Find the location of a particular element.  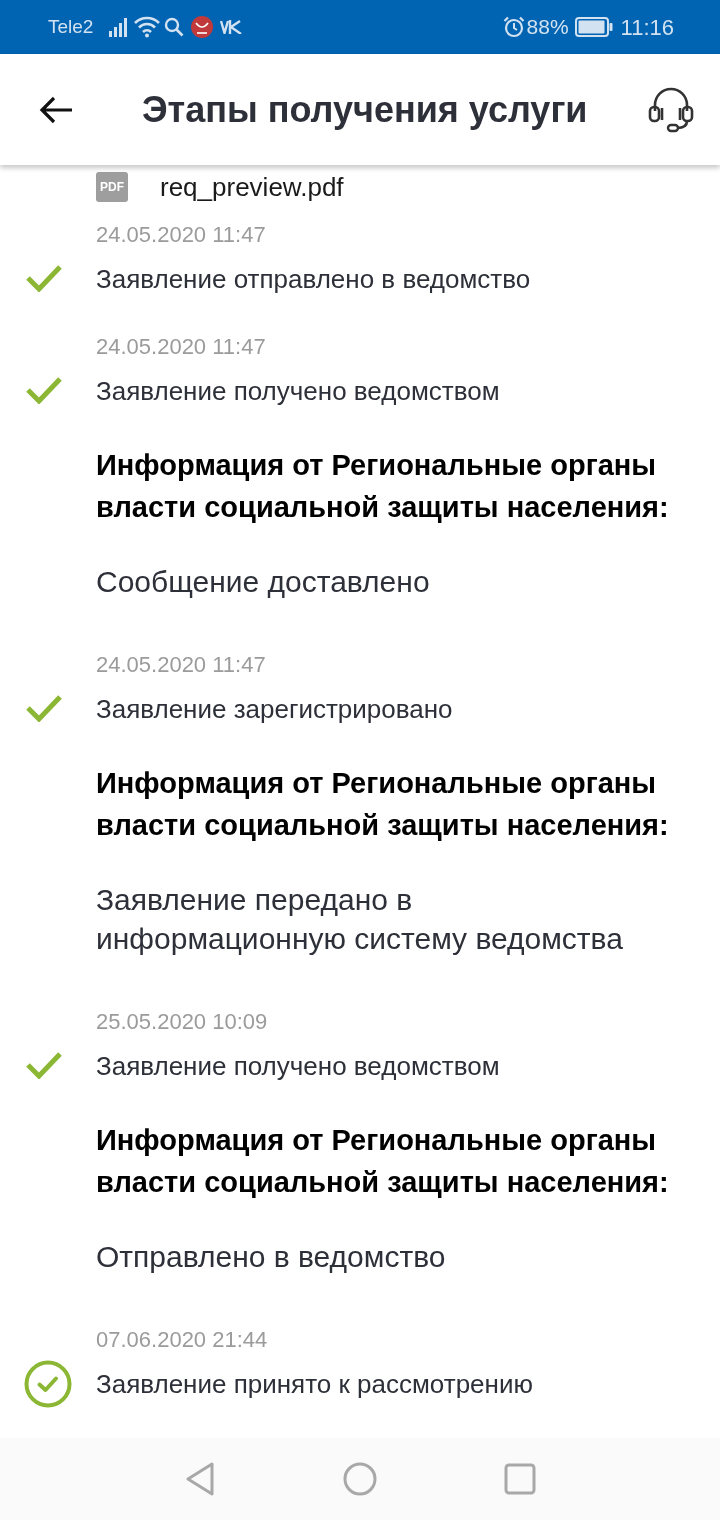

stage-date: 07.06.2020 21:44 is located at coordinates (182, 1340).